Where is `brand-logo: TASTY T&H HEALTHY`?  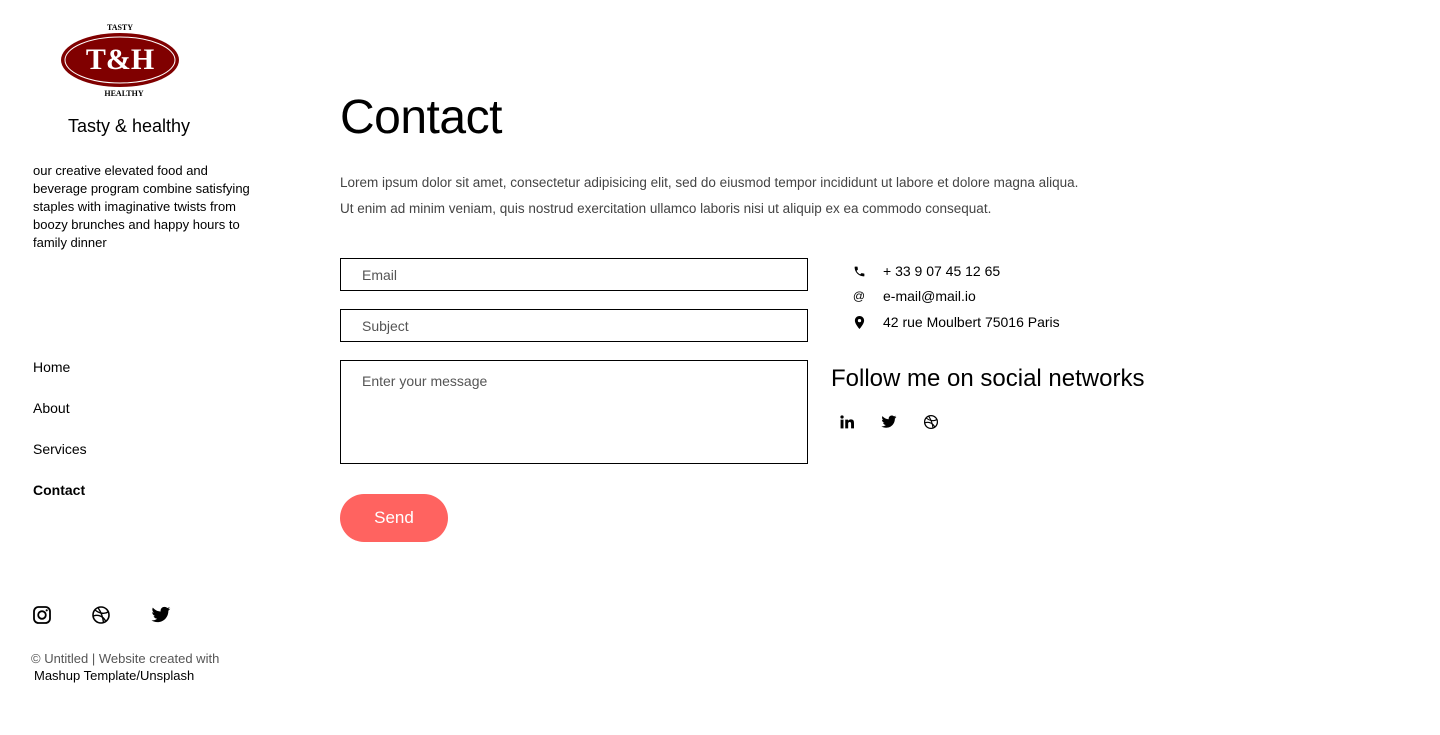 brand-logo: TASTY T&H HEALTHY is located at coordinates (120, 60).